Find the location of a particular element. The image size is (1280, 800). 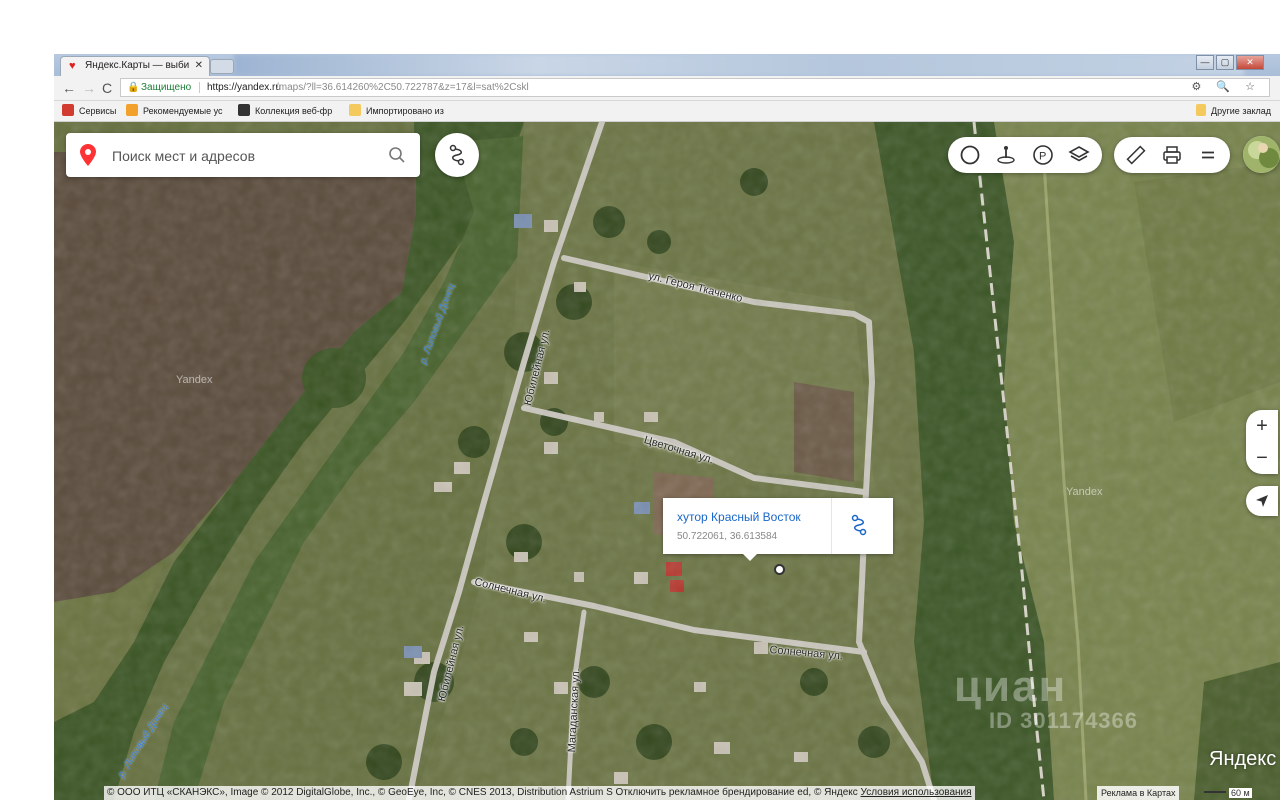

cian-id-watermark: ID 301174366 is located at coordinates (1064, 720).